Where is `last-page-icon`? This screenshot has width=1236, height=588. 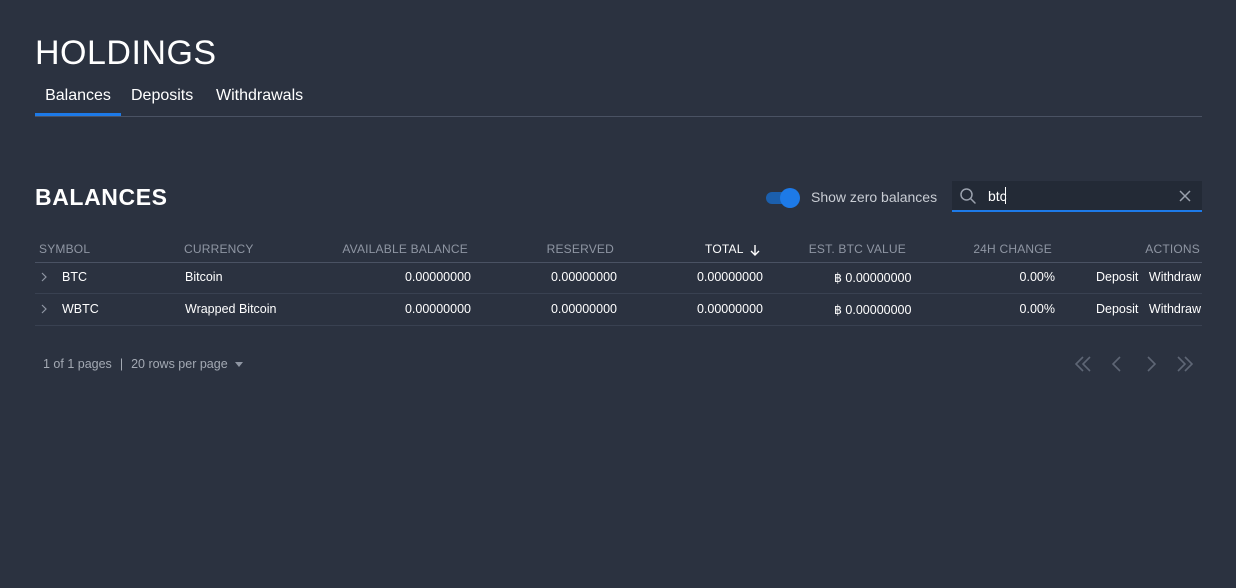 last-page-icon is located at coordinates (1185, 364).